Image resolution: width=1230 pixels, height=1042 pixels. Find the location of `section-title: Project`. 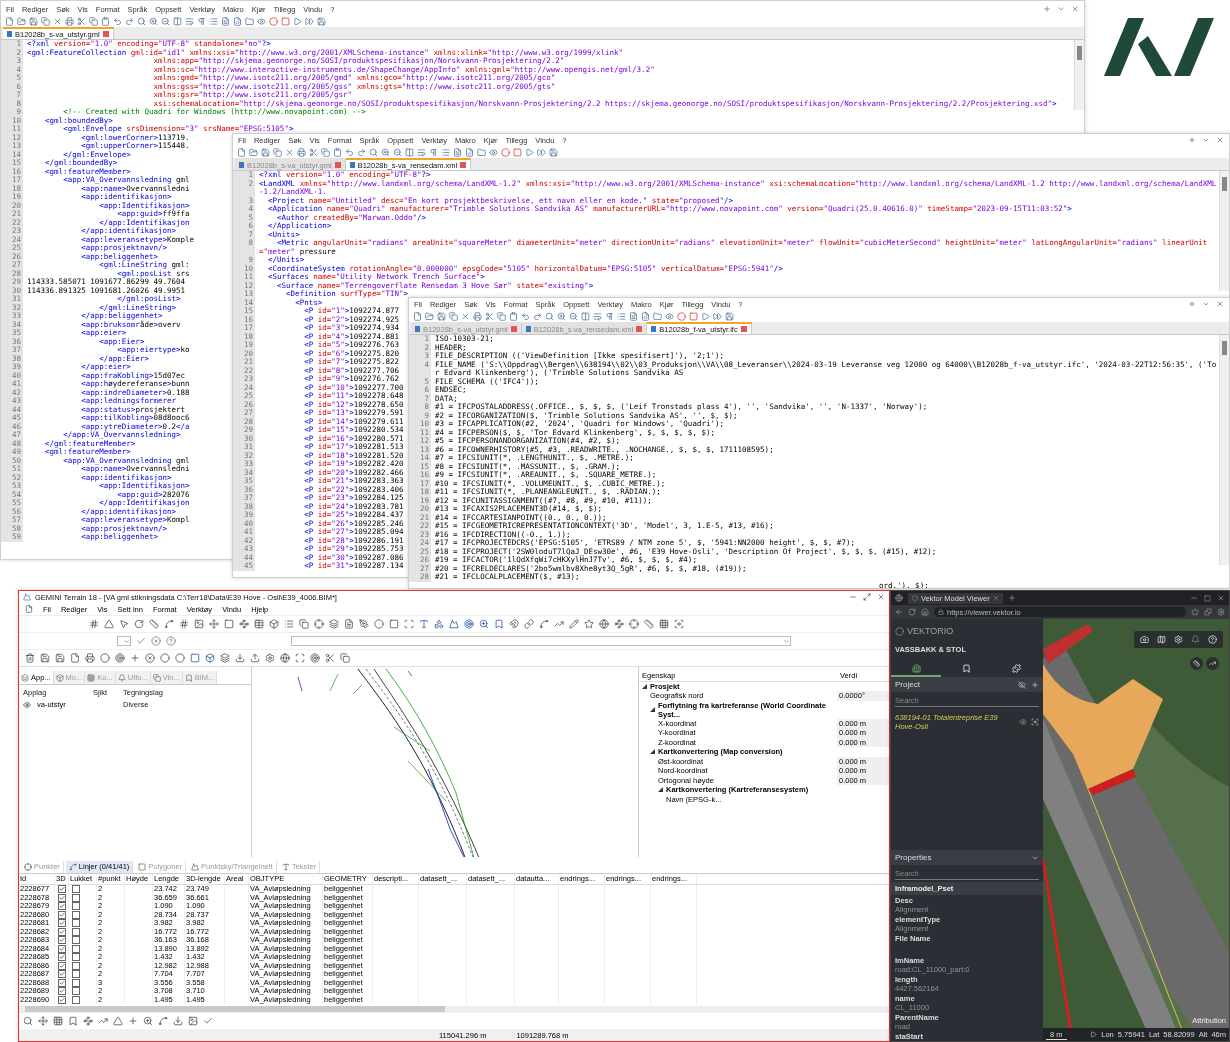

section-title: Project is located at coordinates (907, 684).